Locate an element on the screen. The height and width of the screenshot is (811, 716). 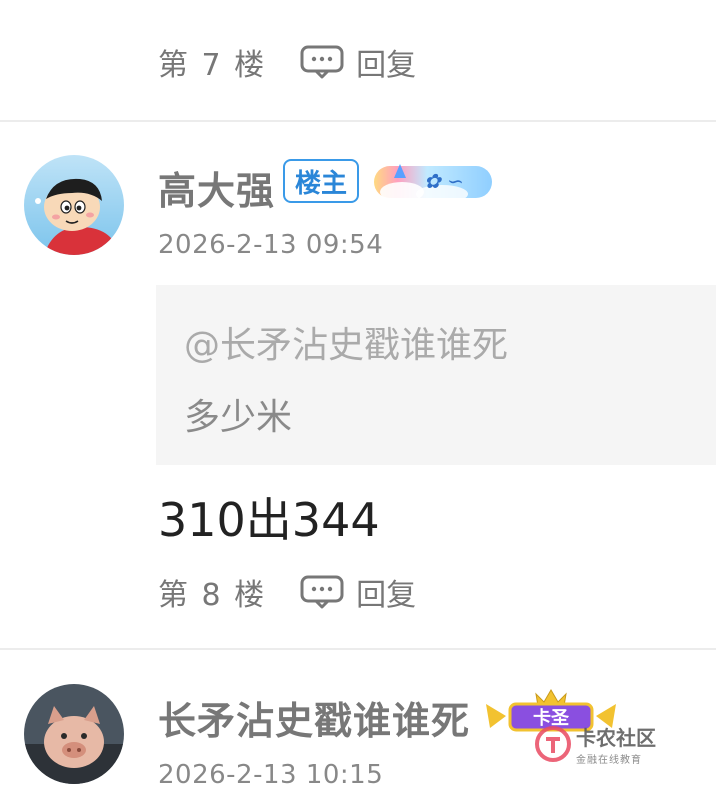
cartoon-boy-avatar-icon is located at coordinates (74, 205).